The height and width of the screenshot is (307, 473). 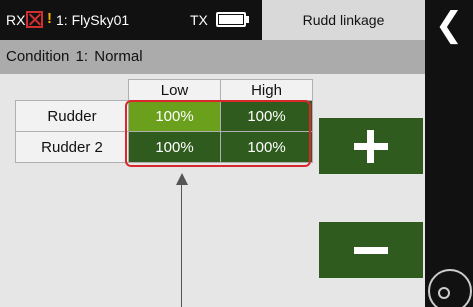 What do you see at coordinates (343, 20) in the screenshot?
I see `menu-title: Rudd linkage` at bounding box center [343, 20].